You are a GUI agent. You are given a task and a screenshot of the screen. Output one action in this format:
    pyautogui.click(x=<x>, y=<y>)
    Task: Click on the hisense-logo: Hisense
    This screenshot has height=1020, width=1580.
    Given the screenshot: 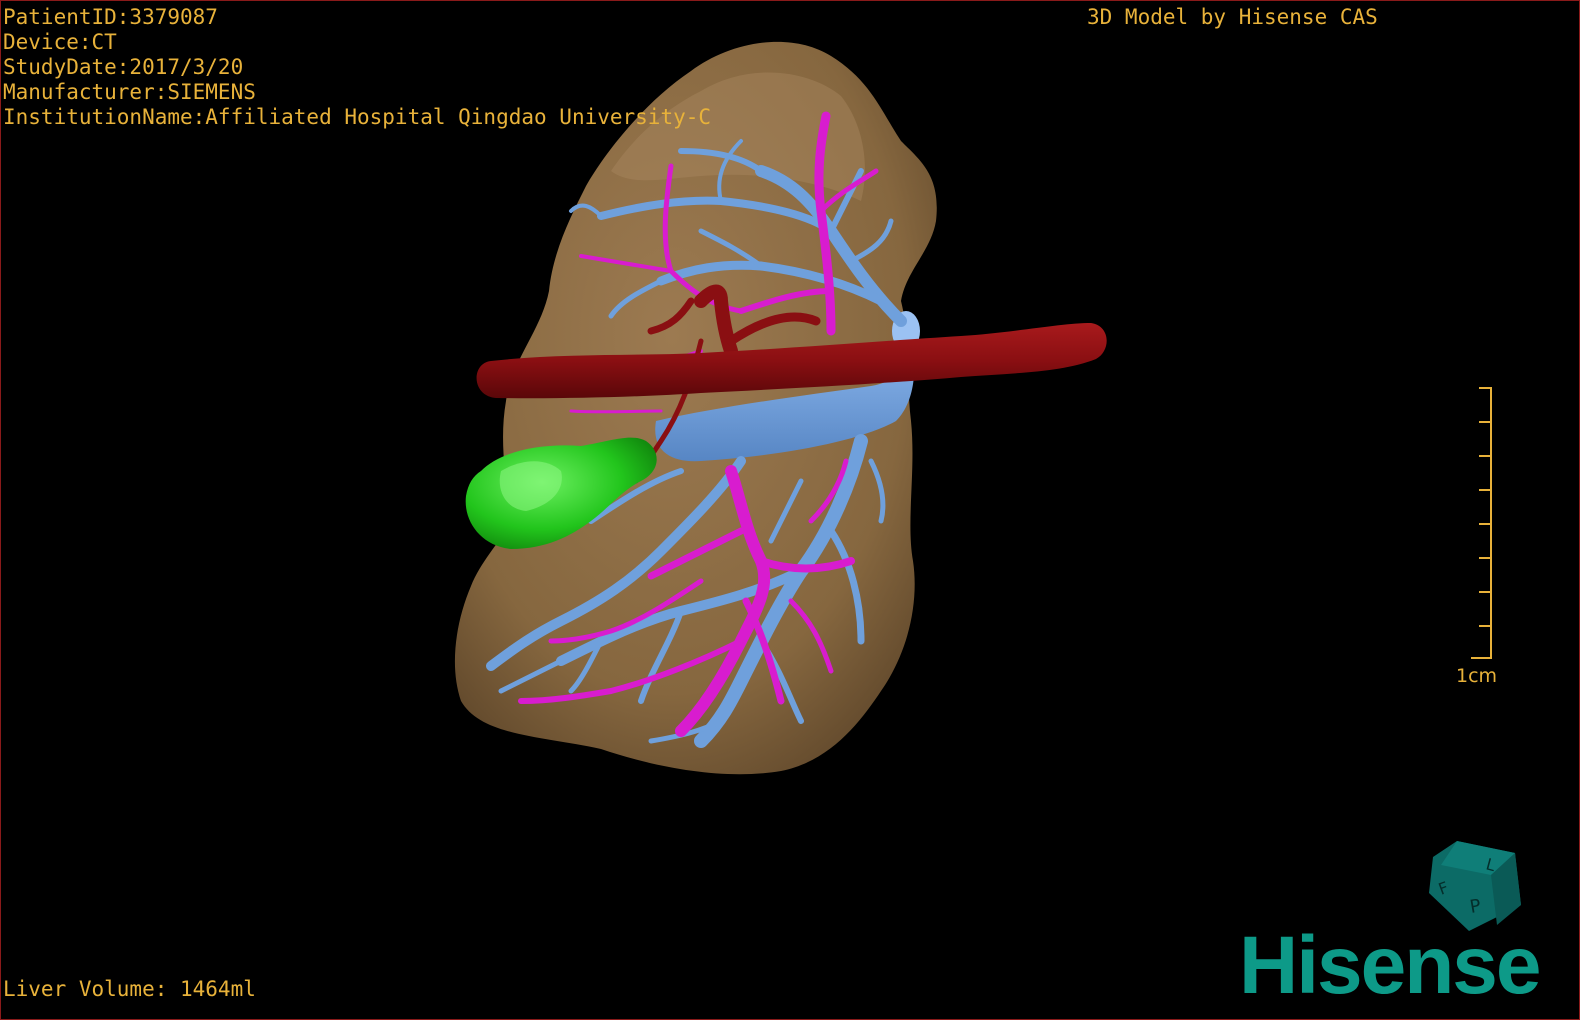 What is the action you would take?
    pyautogui.click(x=1390, y=965)
    